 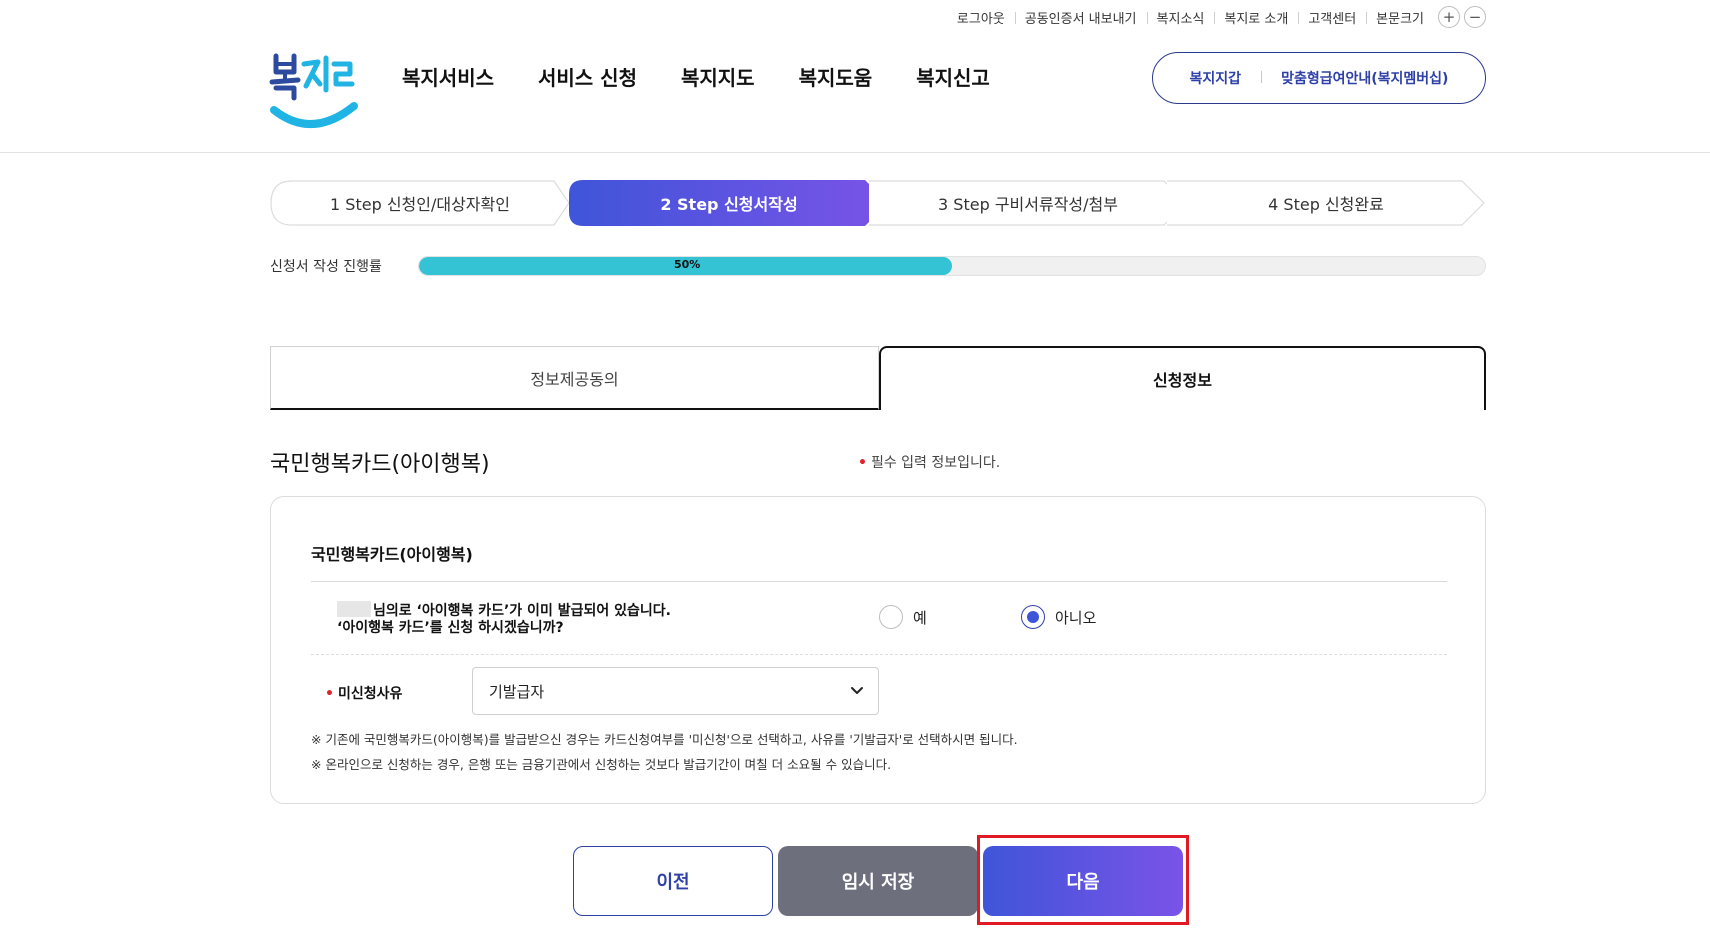 I want to click on radio-yes: 예, so click(x=903, y=617).